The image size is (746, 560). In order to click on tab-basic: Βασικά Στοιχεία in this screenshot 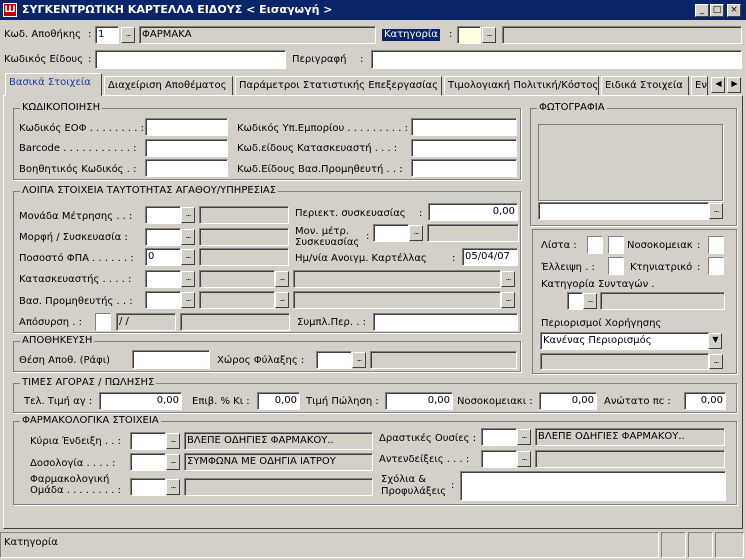, I will do `click(53, 84)`.